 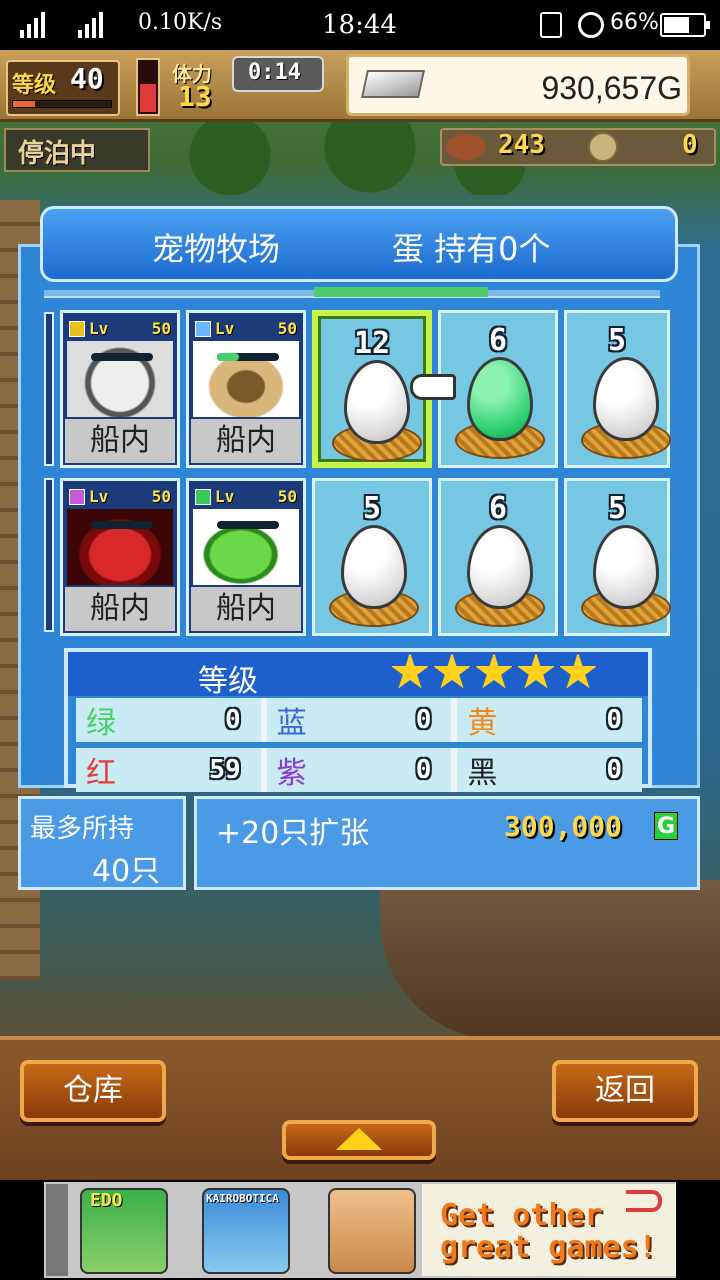 What do you see at coordinates (291, 723) in the screenshot?
I see `stat-color-label: 蓝` at bounding box center [291, 723].